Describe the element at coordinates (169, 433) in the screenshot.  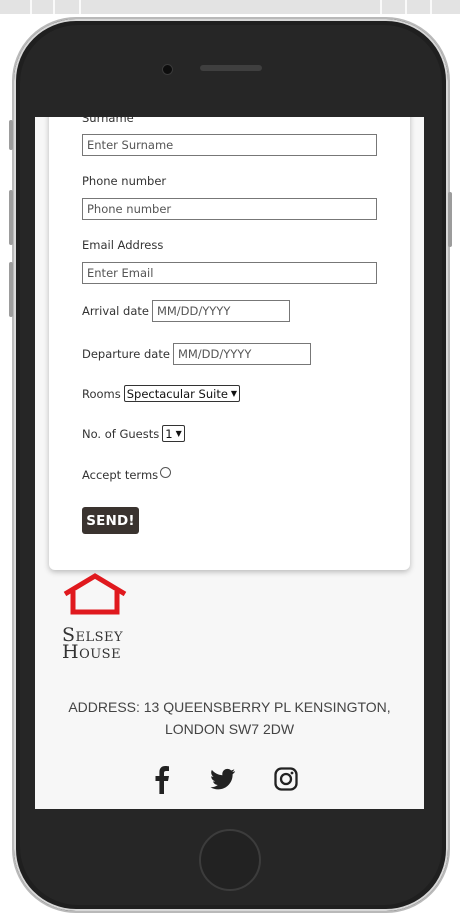
I see `guests-selected-value: 1` at that location.